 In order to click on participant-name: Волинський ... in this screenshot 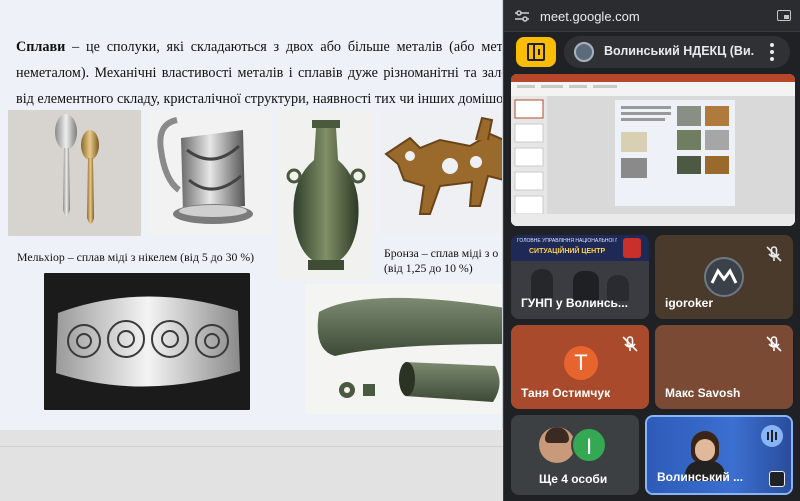, I will do `click(700, 477)`.